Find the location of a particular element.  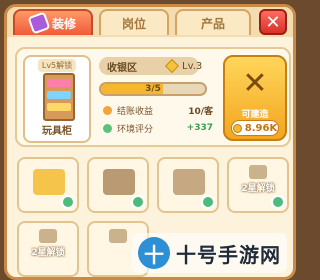

stat-label: 结账收益 is located at coordinates (135, 111).